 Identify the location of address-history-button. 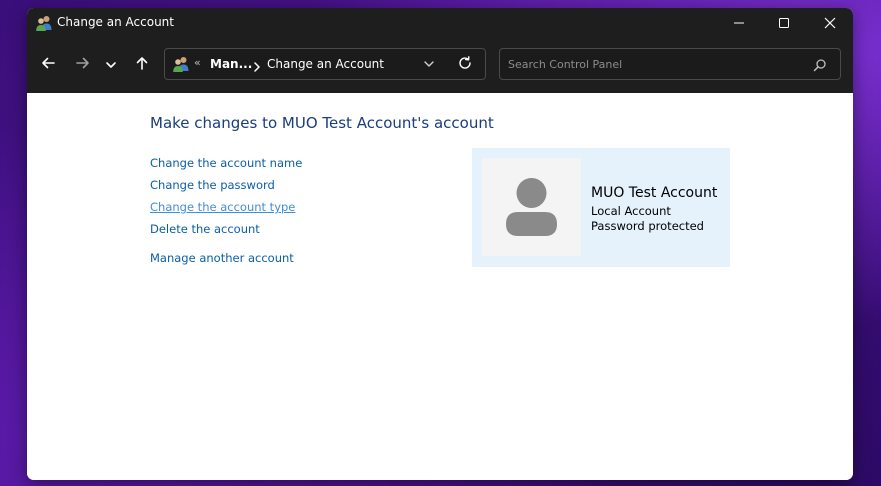
(429, 64).